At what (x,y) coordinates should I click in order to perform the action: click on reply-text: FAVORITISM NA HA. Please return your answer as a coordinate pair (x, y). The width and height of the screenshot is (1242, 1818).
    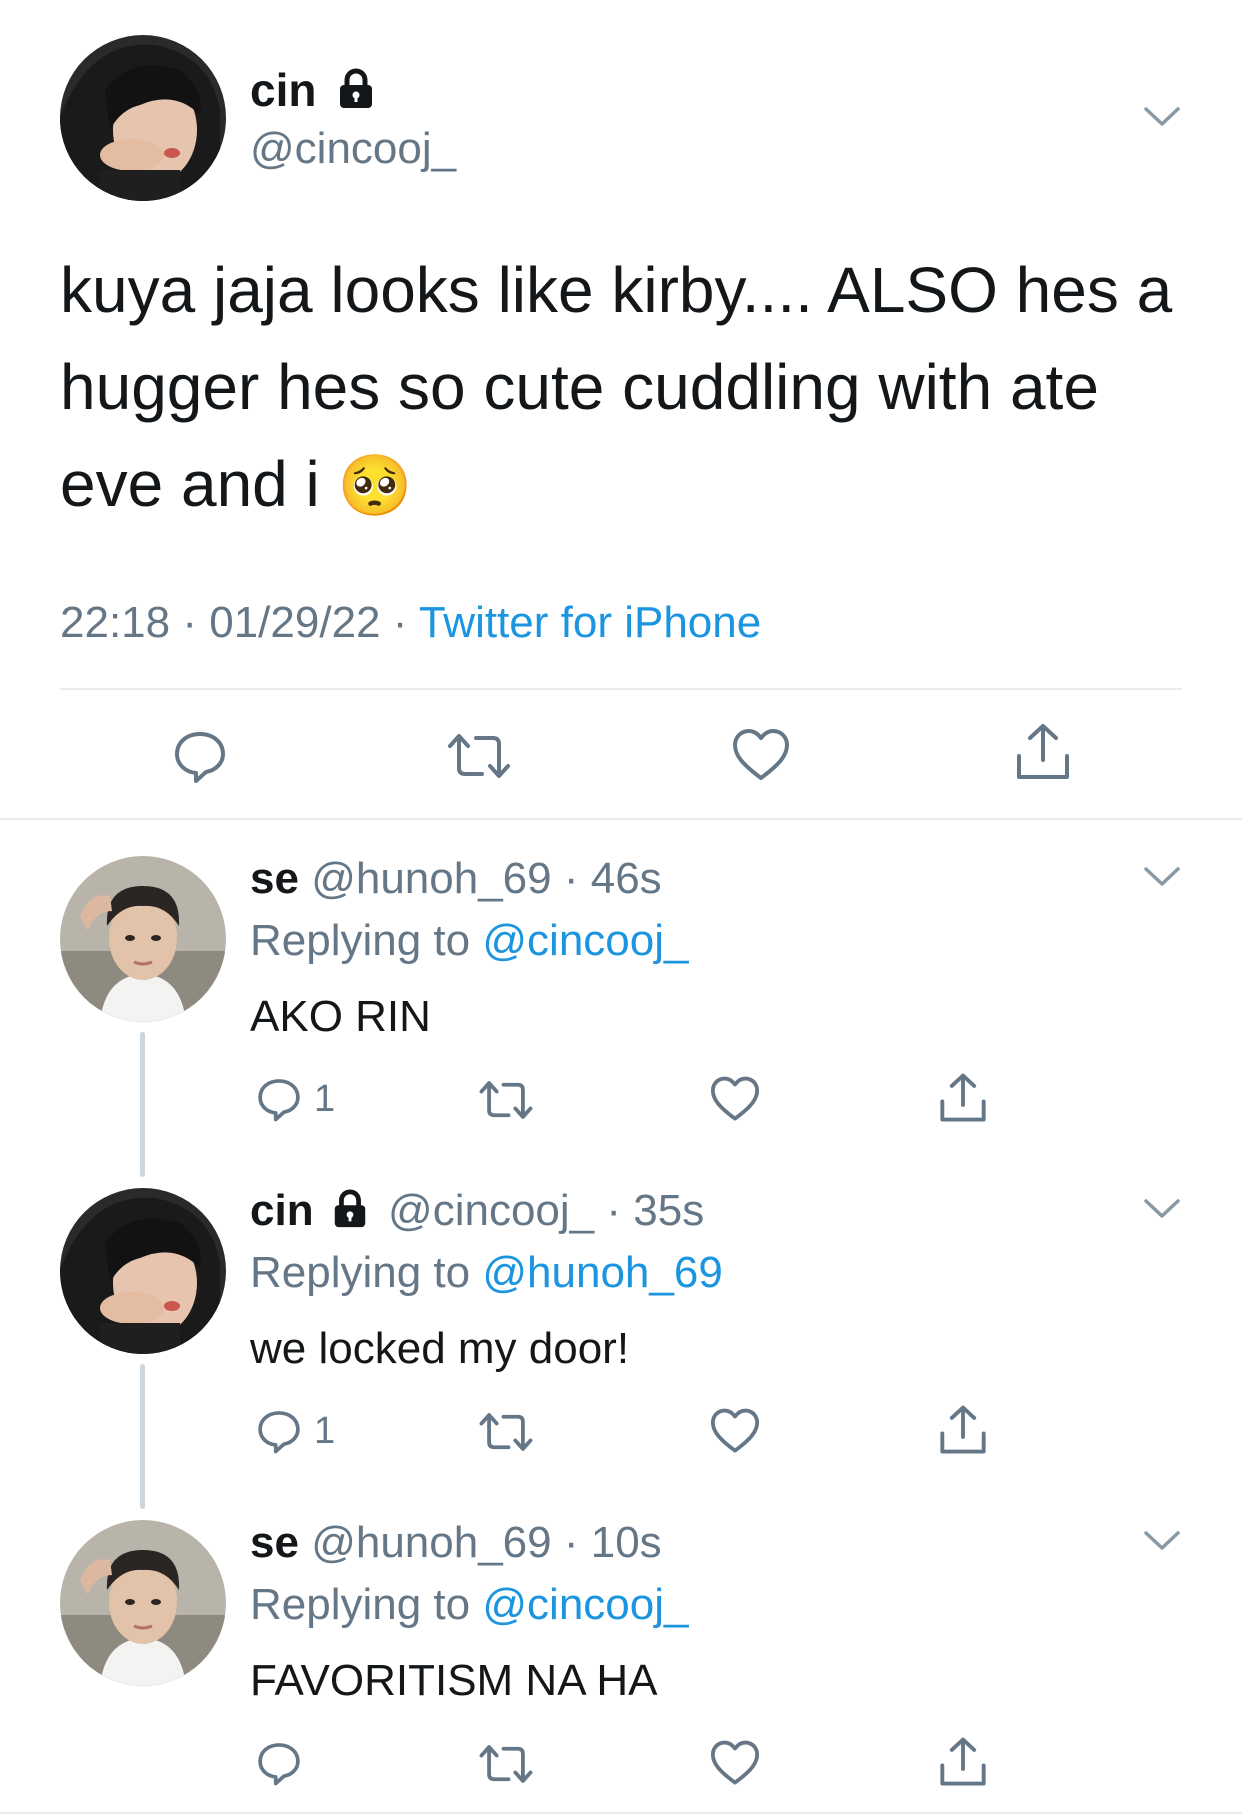
    Looking at the image, I should click on (454, 1680).